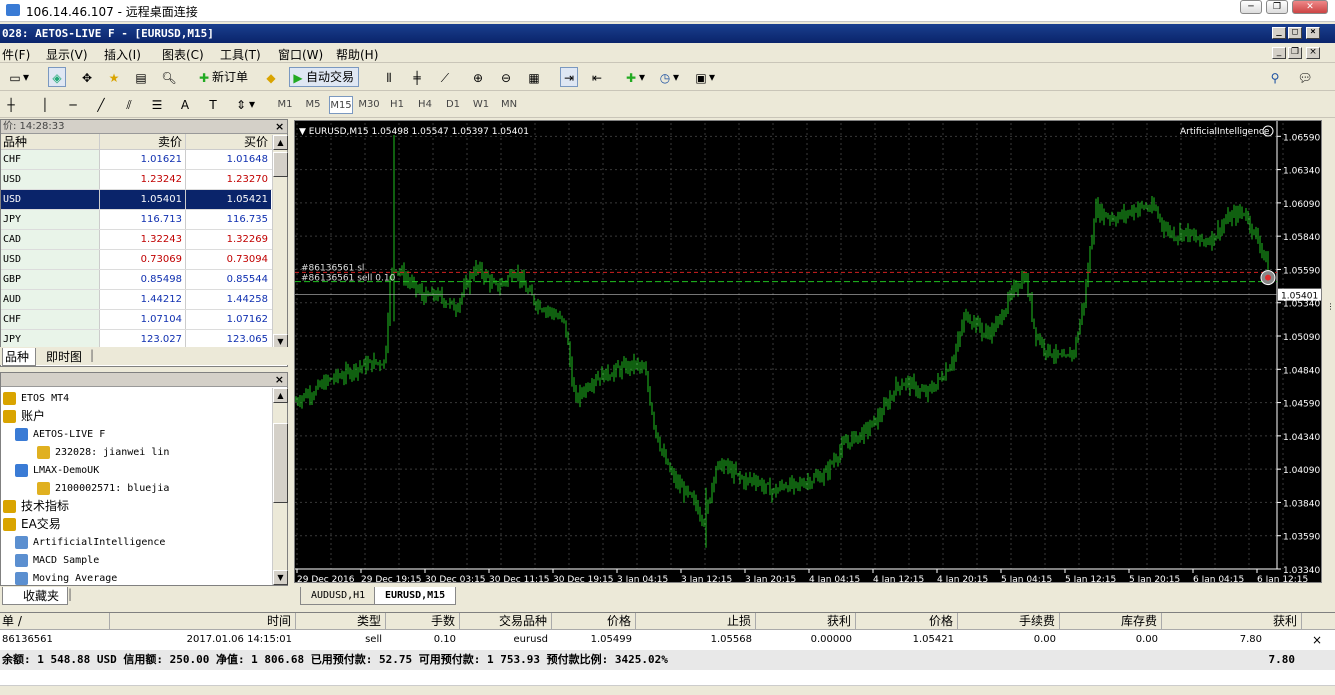  What do you see at coordinates (1313, 53) in the screenshot?
I see `child-close-button: ×` at bounding box center [1313, 53].